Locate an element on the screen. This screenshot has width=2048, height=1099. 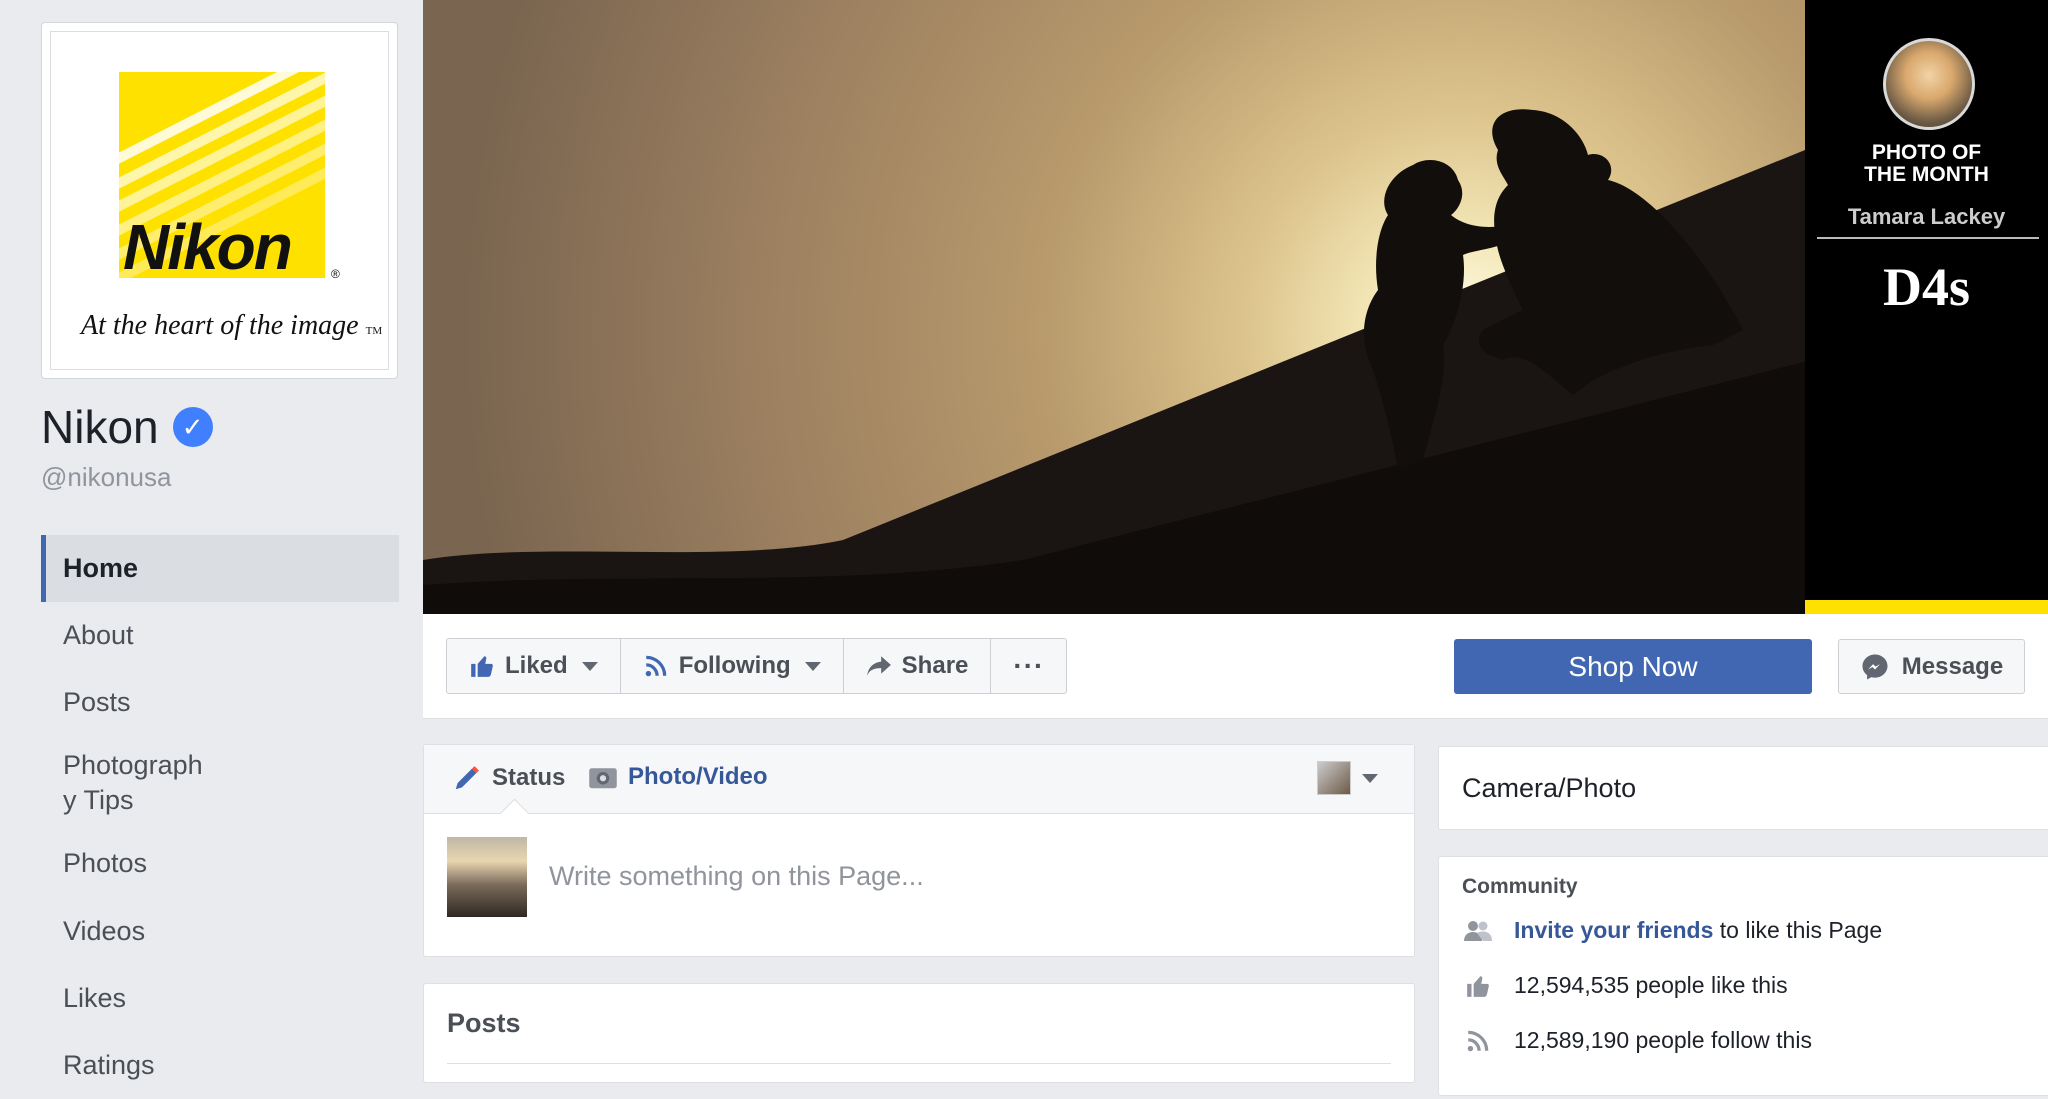
more-options-button: ··· is located at coordinates (1028, 666).